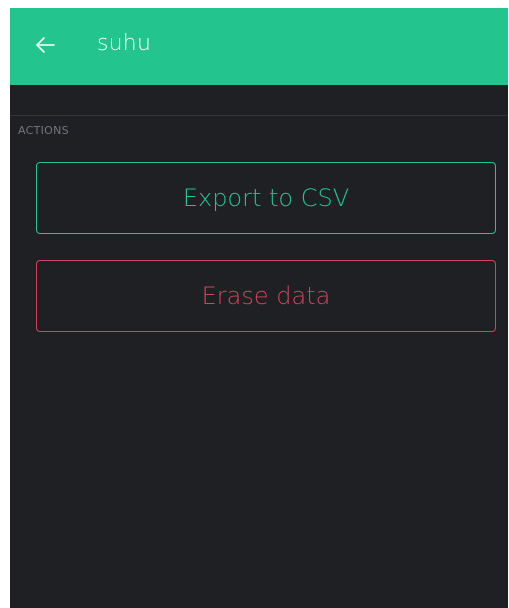  I want to click on erase-data-button: Erase data, so click(266, 296).